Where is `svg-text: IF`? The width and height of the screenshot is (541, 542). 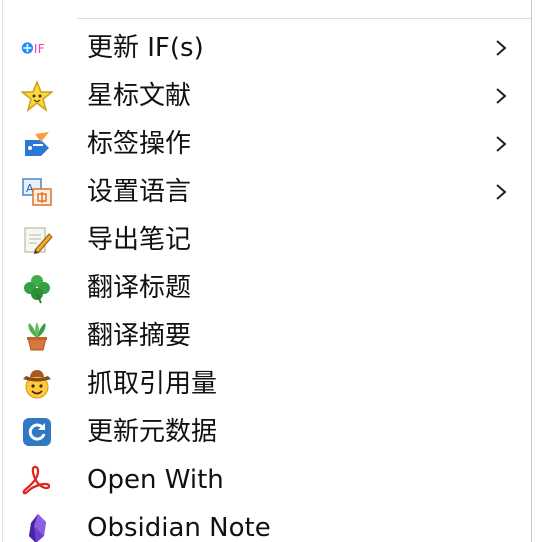 svg-text: IF is located at coordinates (39, 49).